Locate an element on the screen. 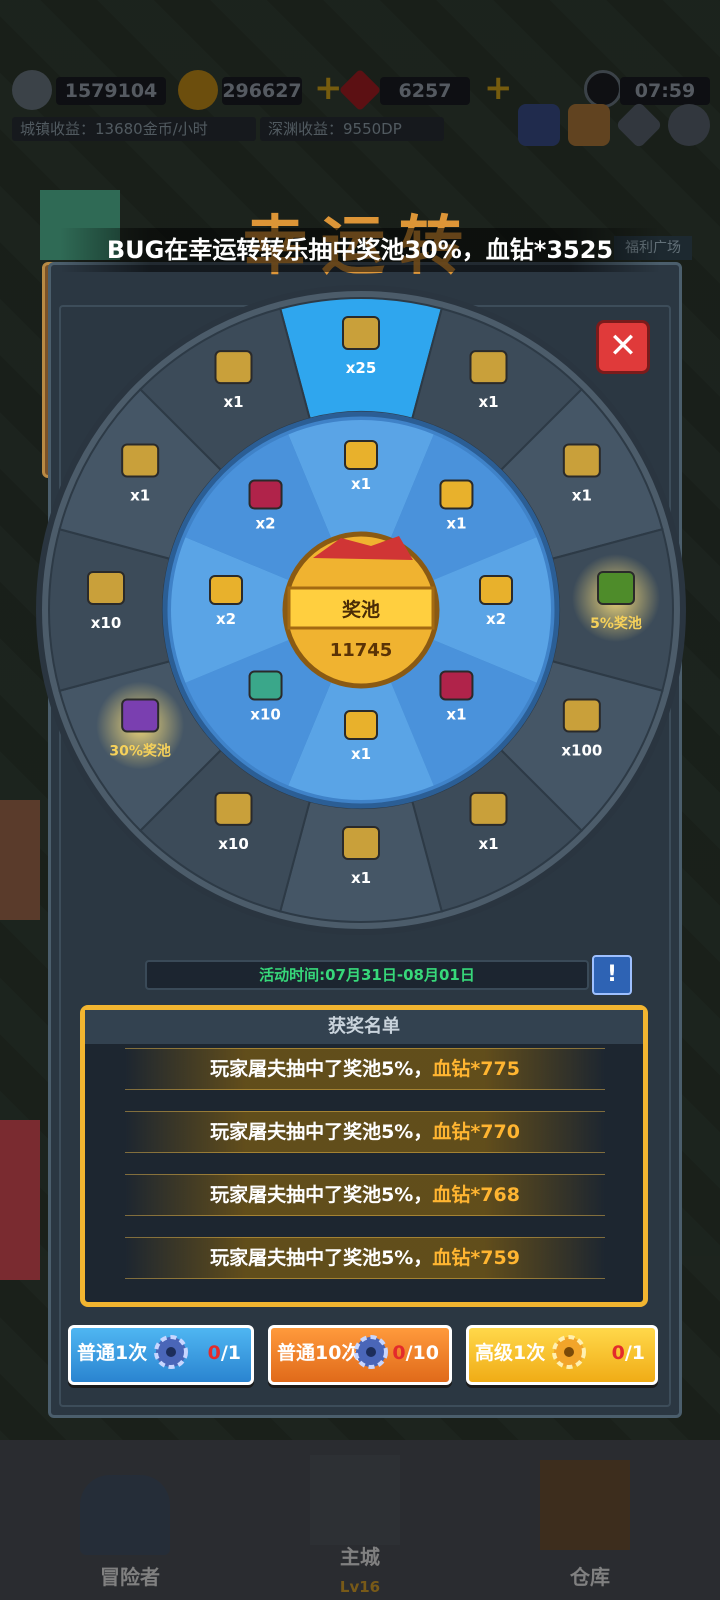  green-chest-icon is located at coordinates (616, 588).